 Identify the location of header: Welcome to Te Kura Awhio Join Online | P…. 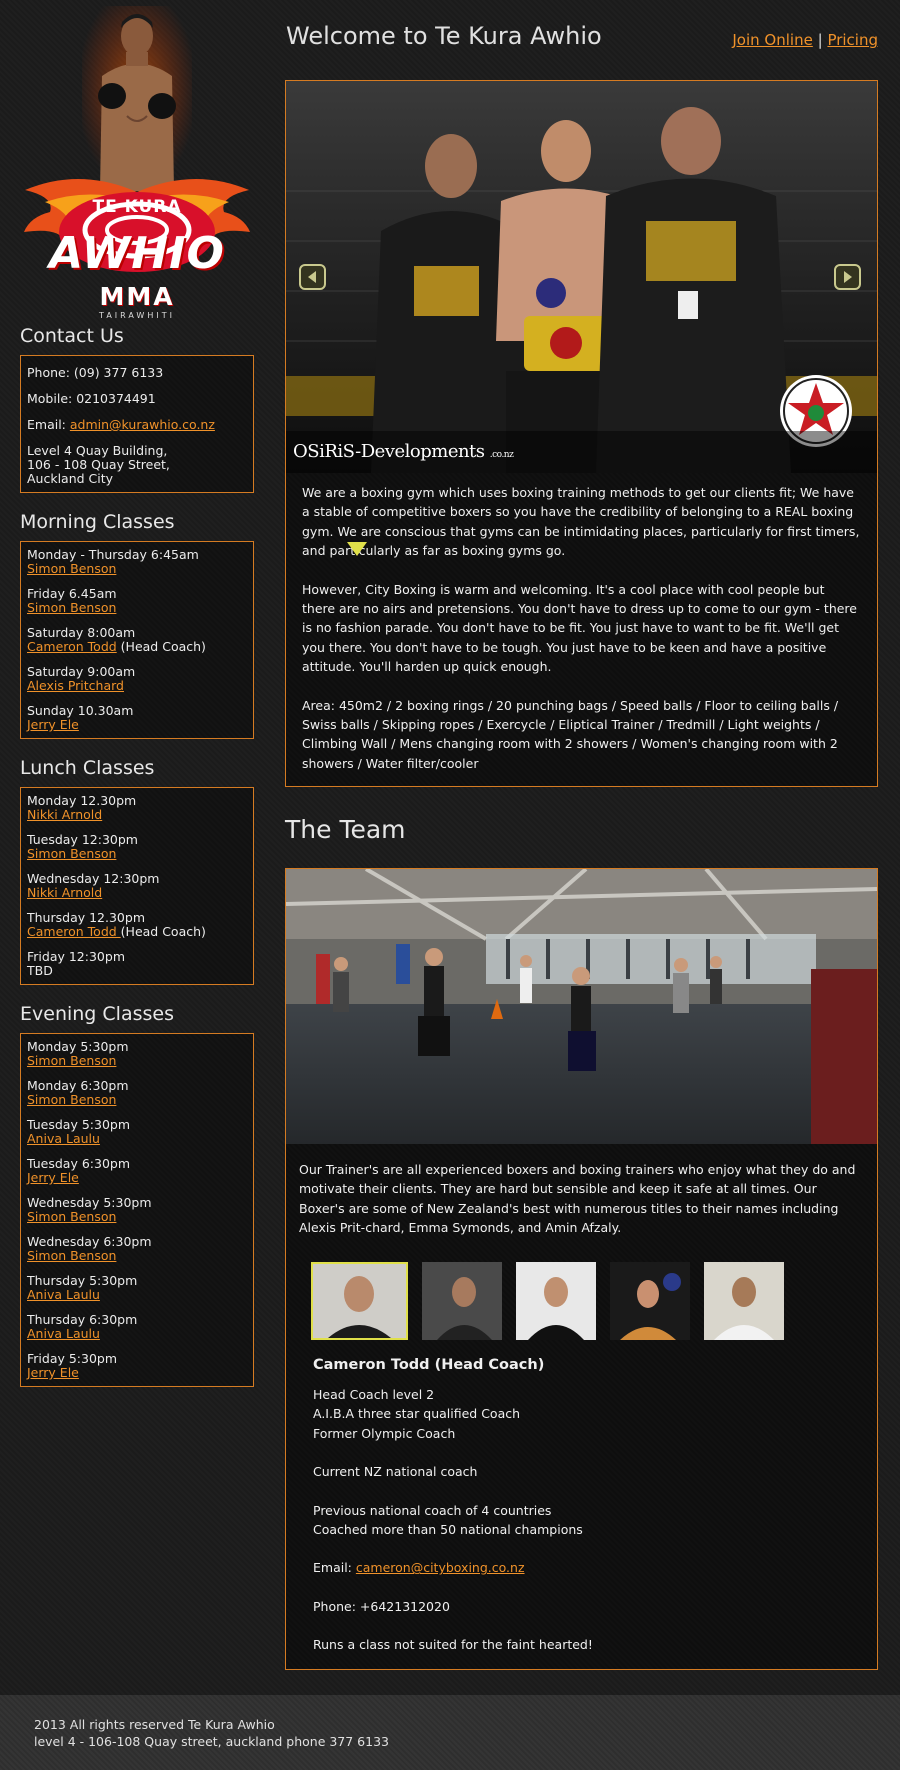
(581, 40).